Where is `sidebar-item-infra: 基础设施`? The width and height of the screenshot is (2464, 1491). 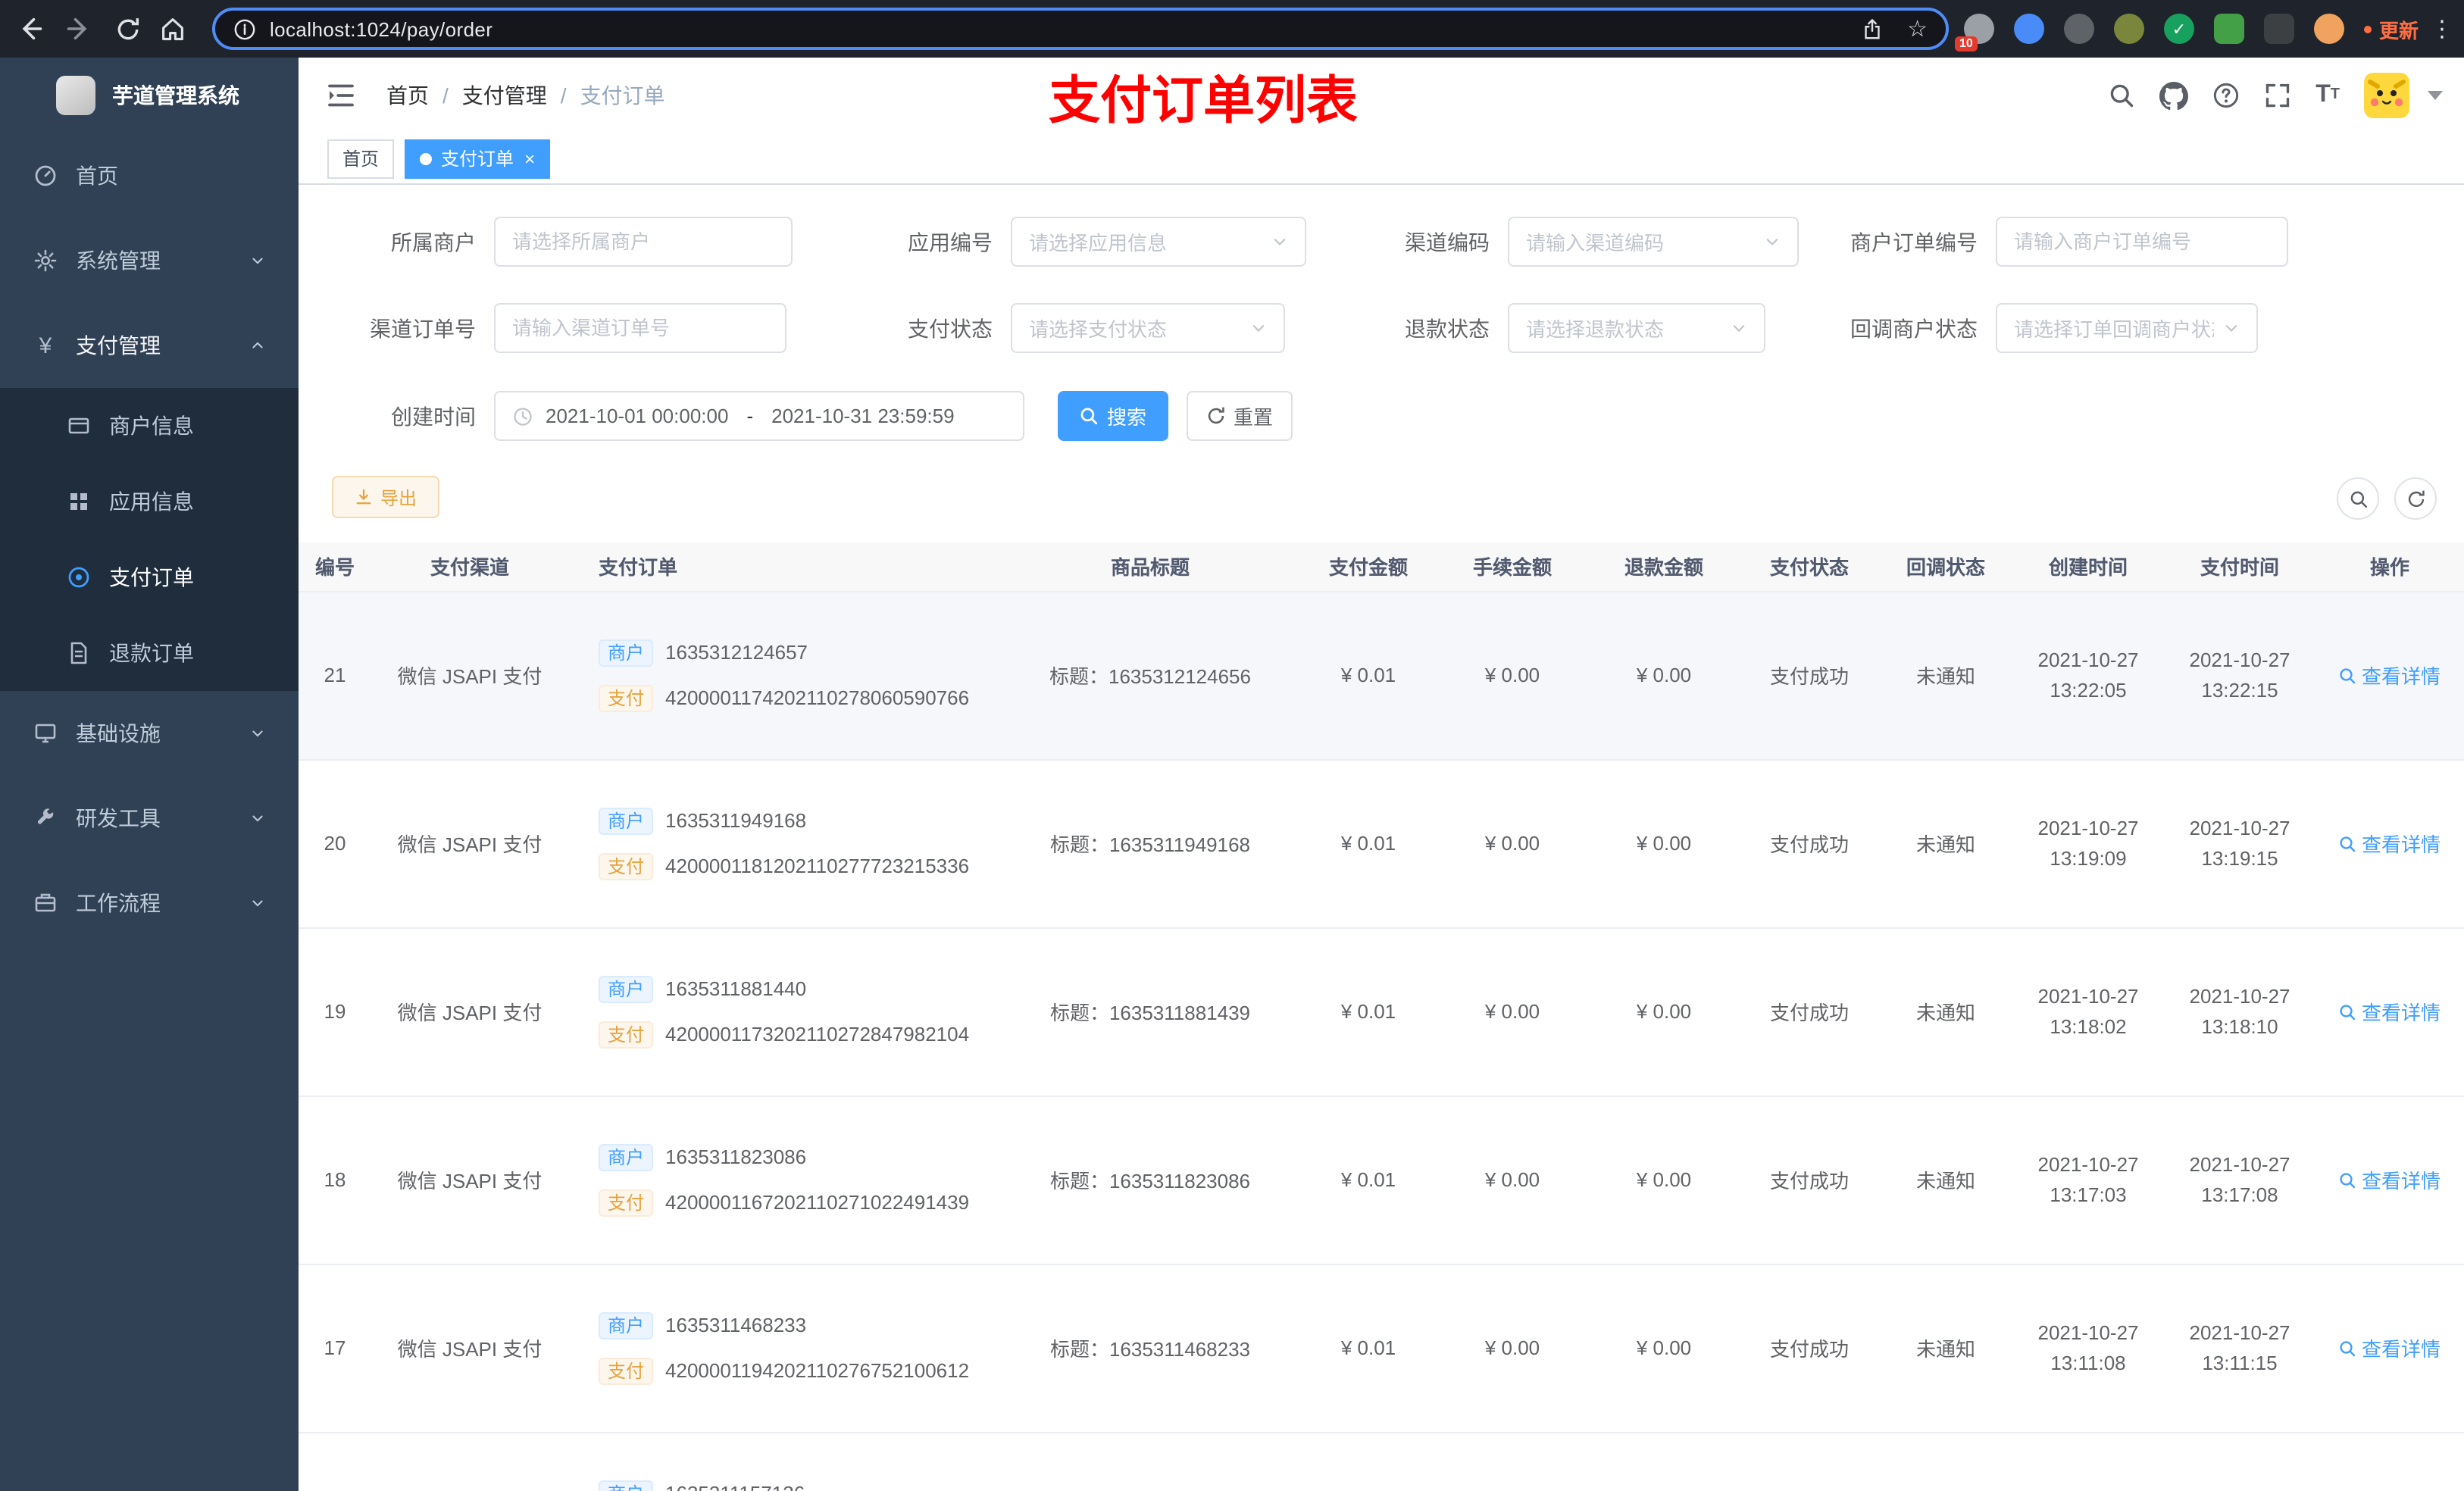 sidebar-item-infra: 基础设施 is located at coordinates (149, 733).